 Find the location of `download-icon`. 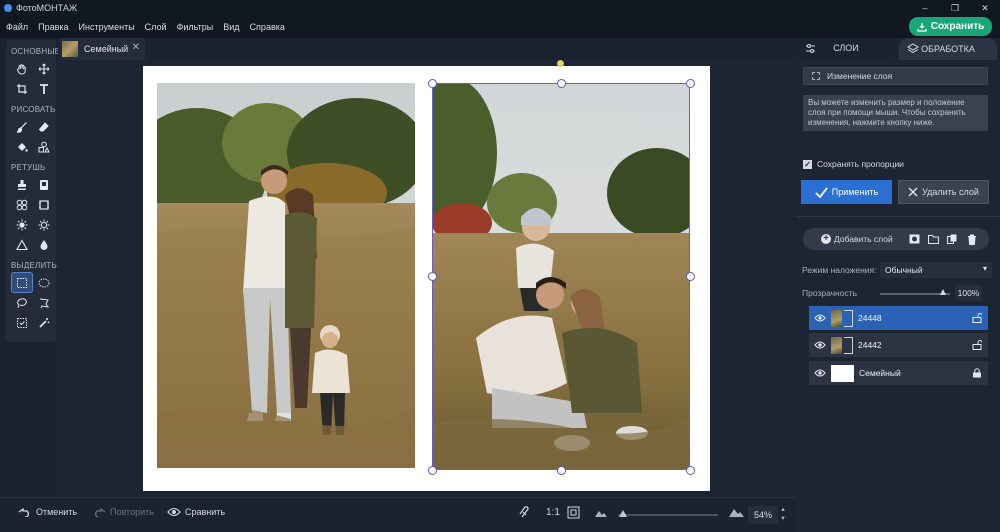

download-icon is located at coordinates (922, 27).